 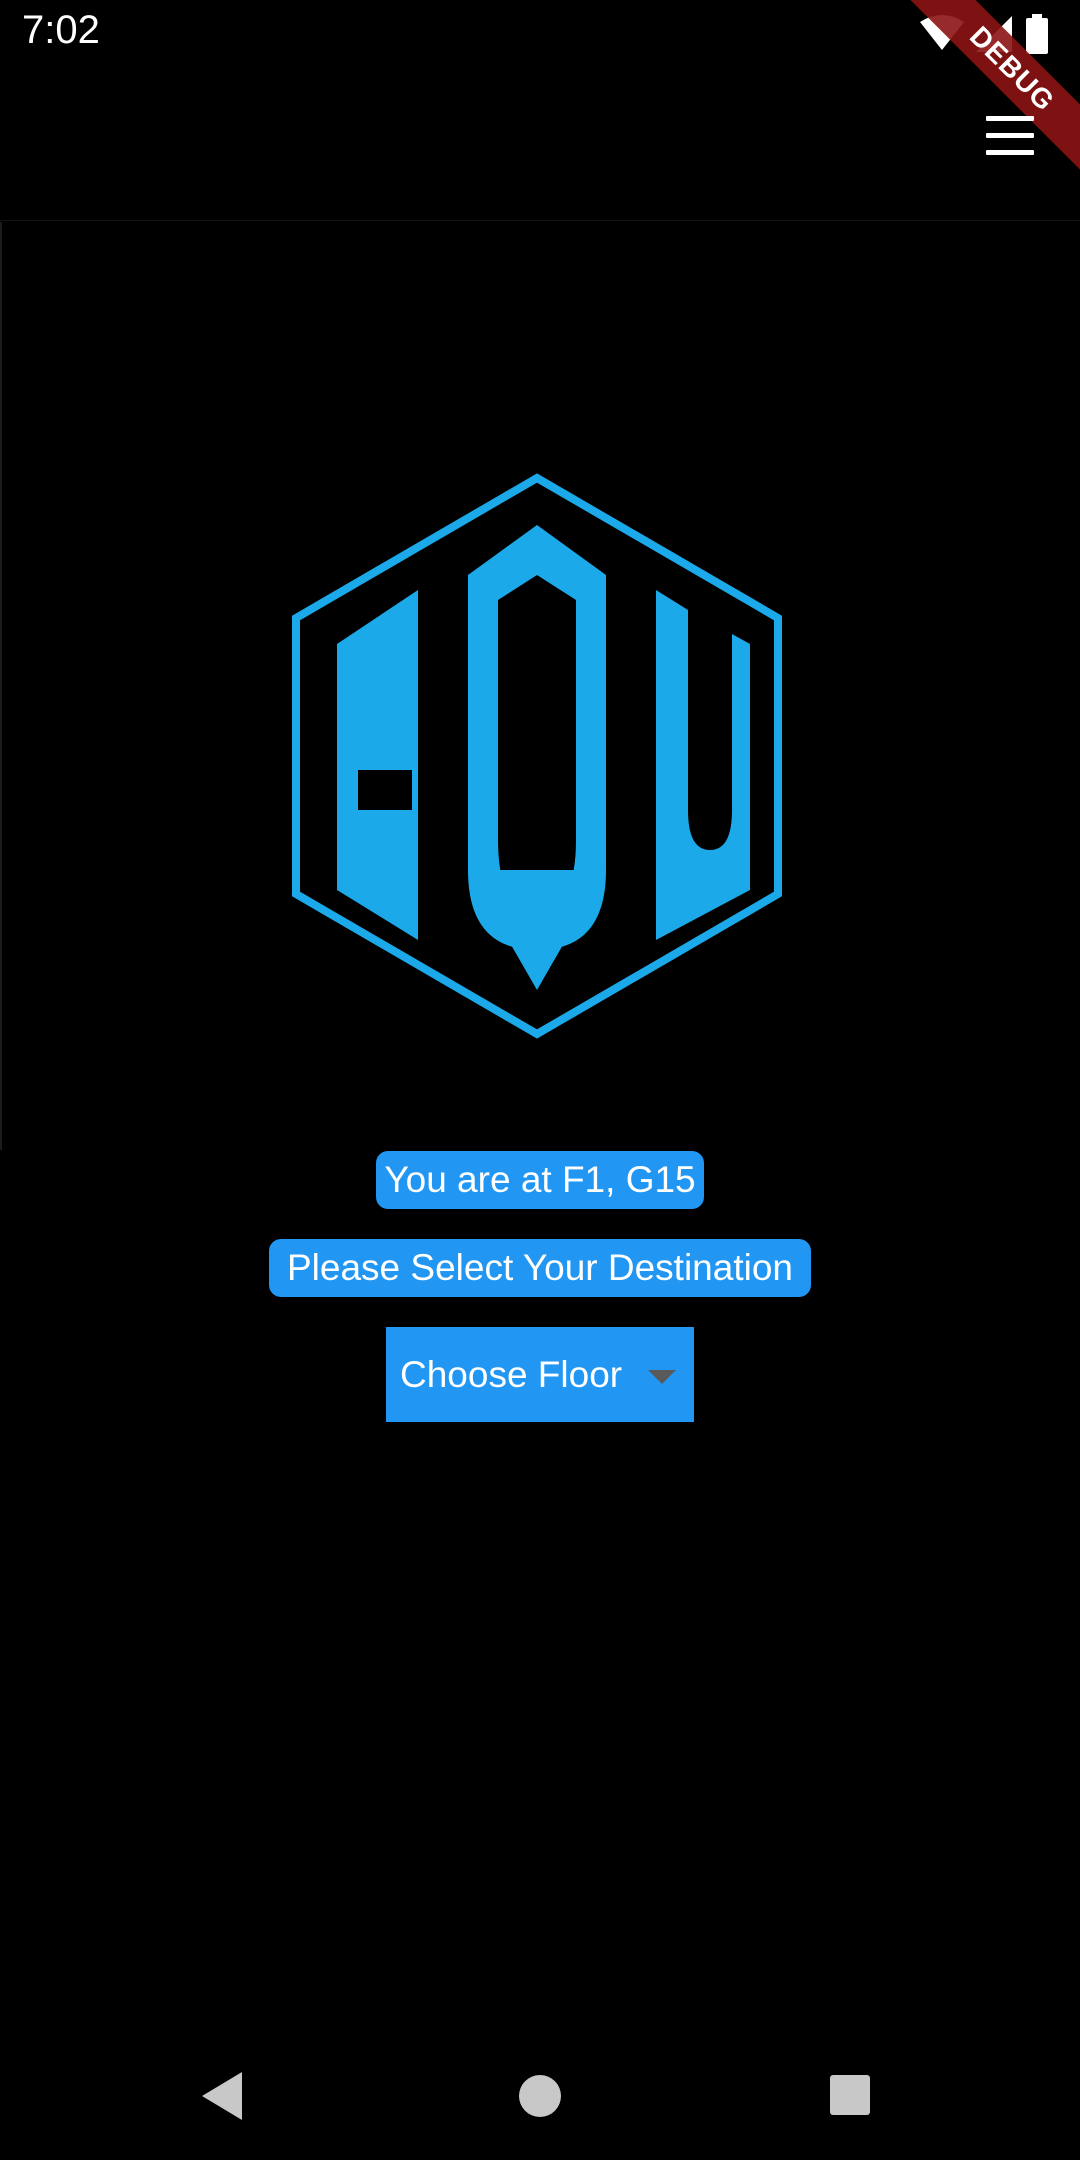 I want to click on status-time: 7:02, so click(x=61, y=30).